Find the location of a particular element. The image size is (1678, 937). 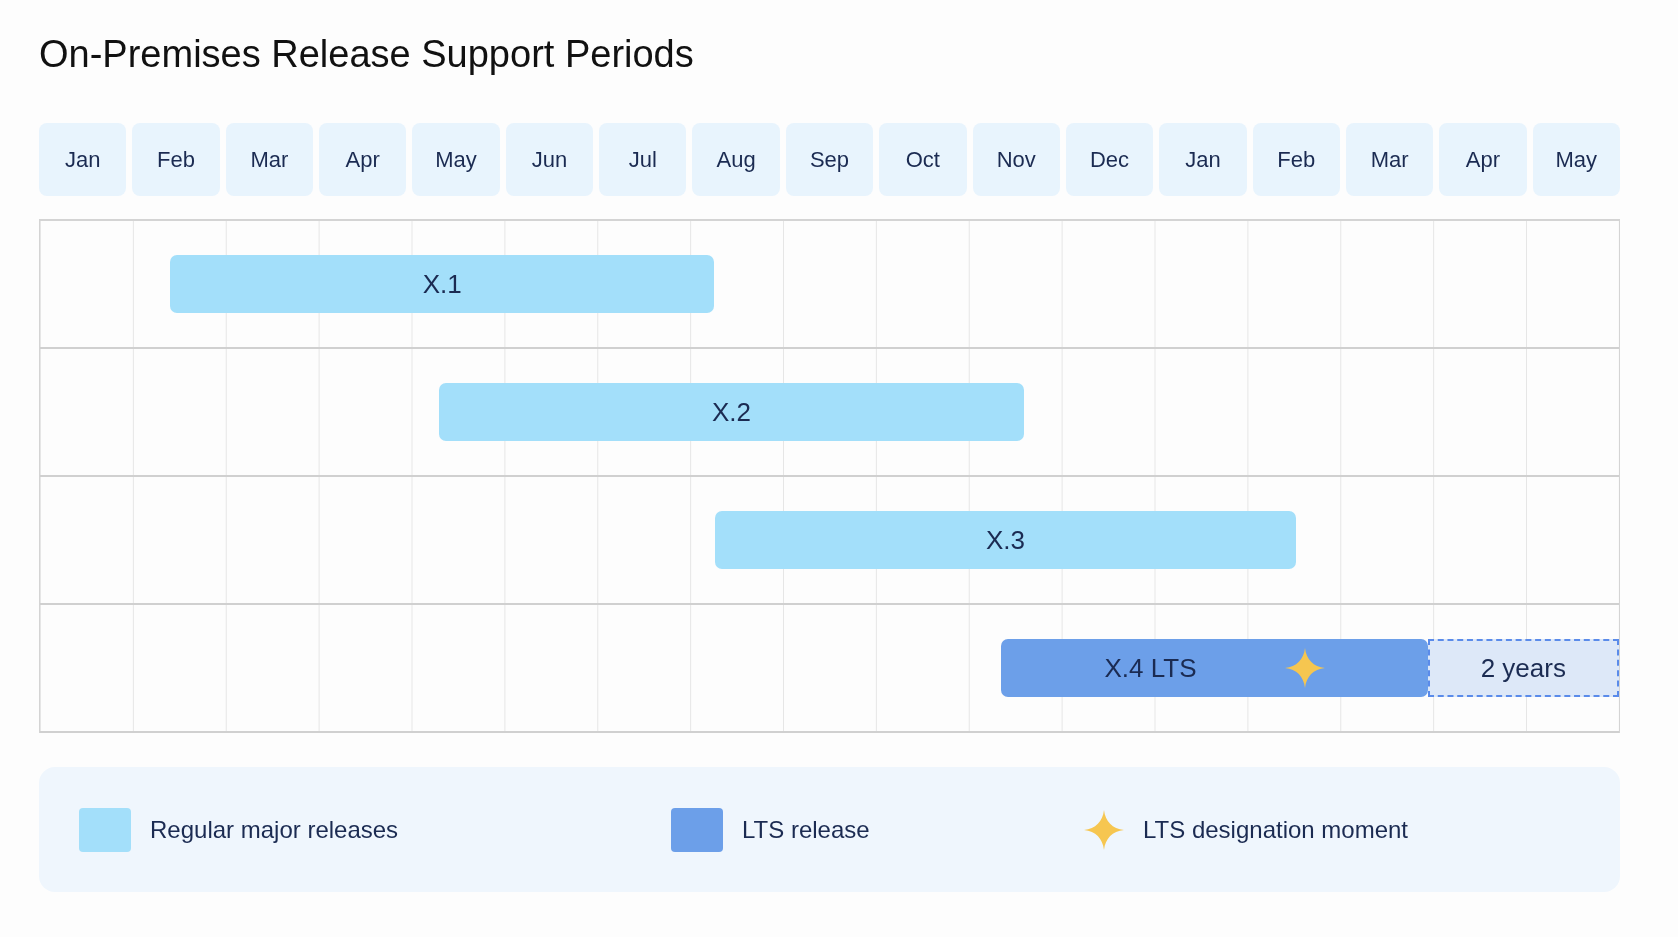

month-header: Dec is located at coordinates (1109, 159).